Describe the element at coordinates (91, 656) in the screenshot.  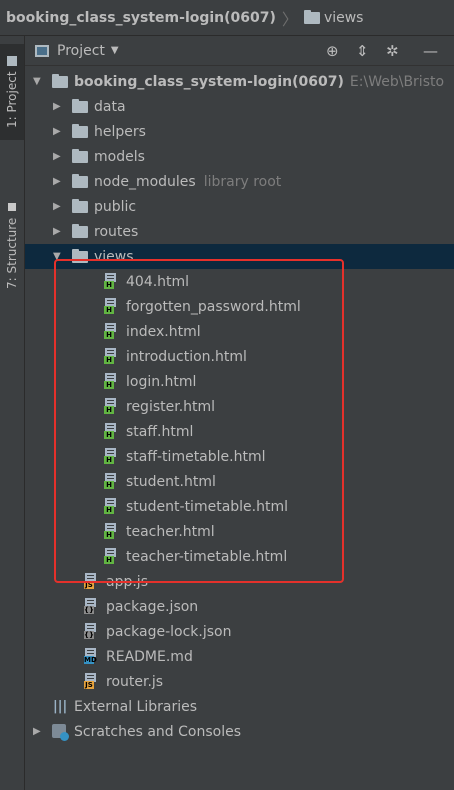
I see `file-type-icon: MD` at that location.